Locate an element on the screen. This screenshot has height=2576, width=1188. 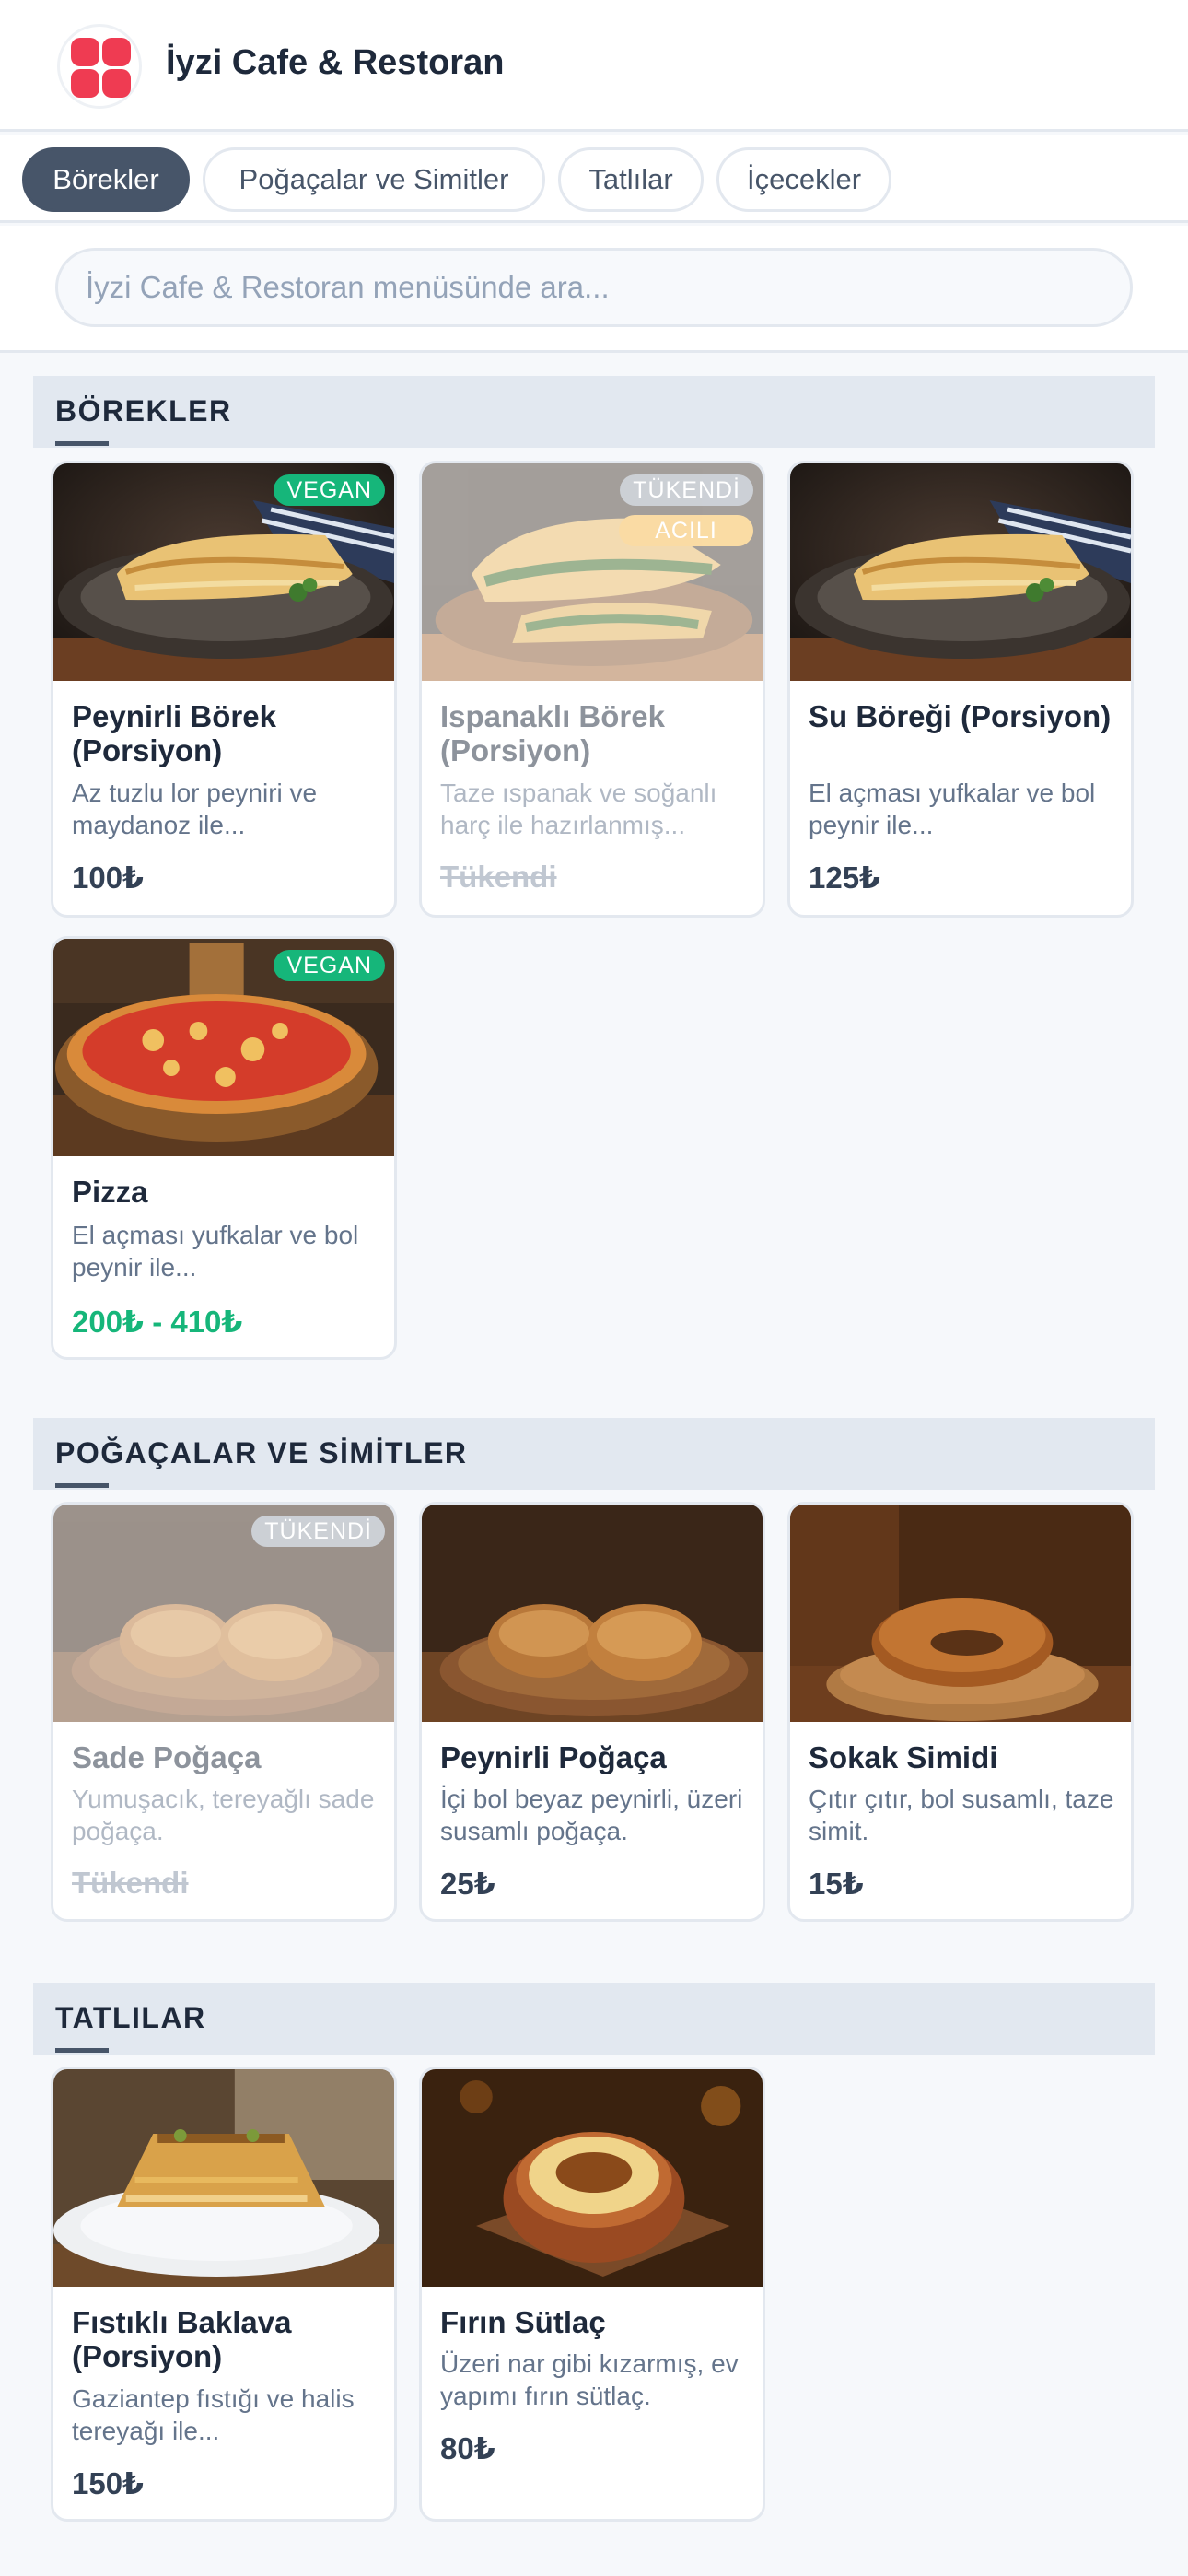
tab-pogacalar-ve-simitler: Poğaçalar ve Simitler is located at coordinates (374, 179).